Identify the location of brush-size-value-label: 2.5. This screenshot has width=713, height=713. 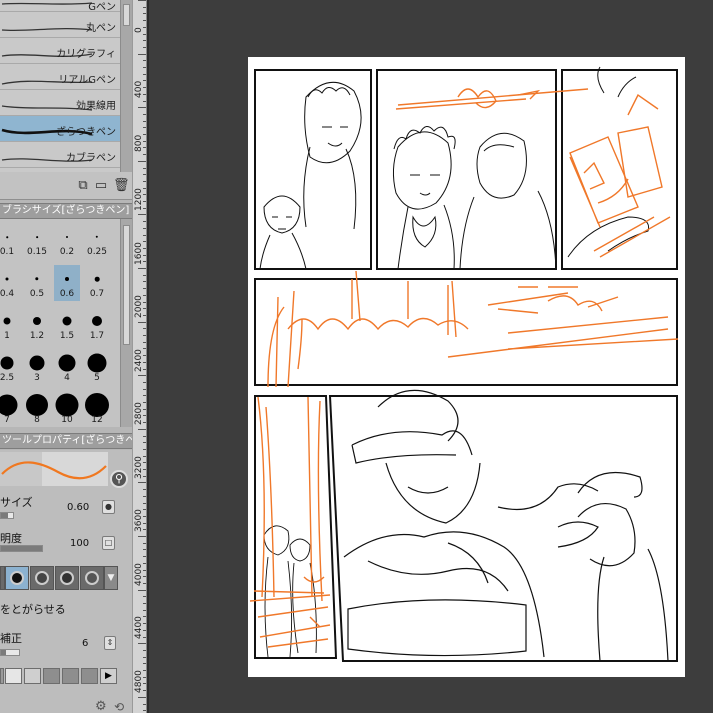
(7, 378).